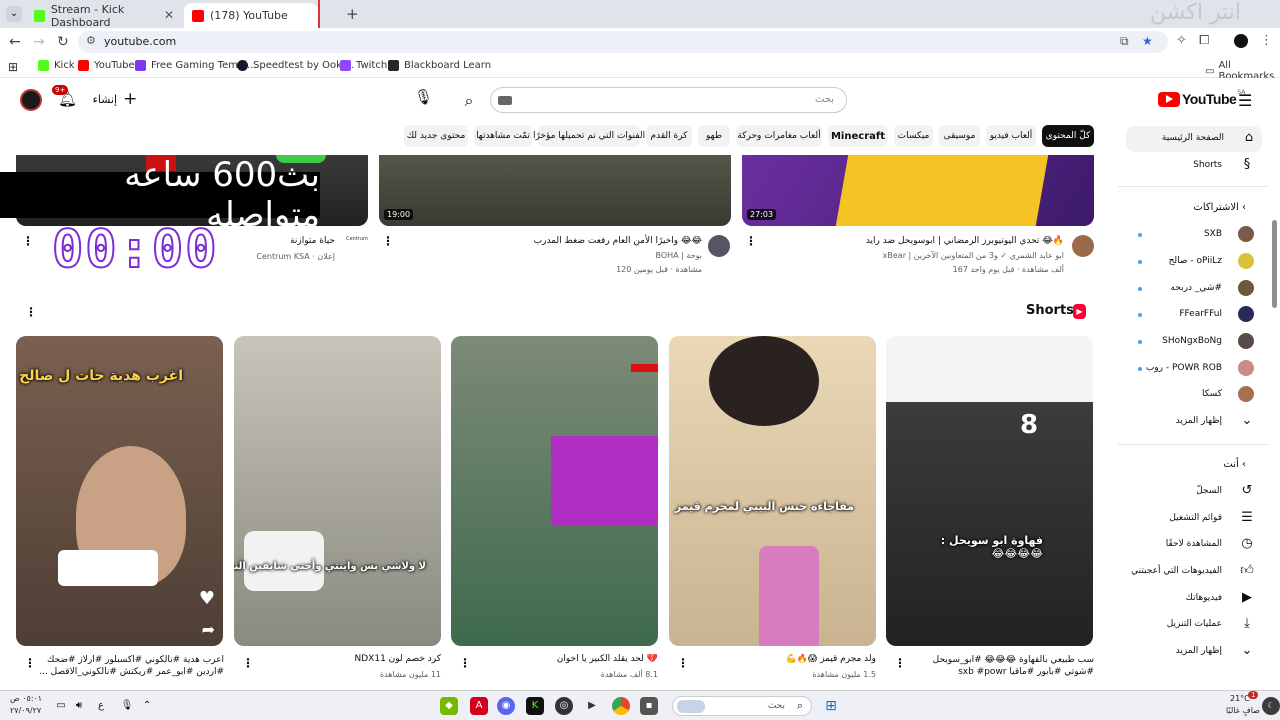  I want to click on browser-menu-icon: ⋮, so click(1266, 40).